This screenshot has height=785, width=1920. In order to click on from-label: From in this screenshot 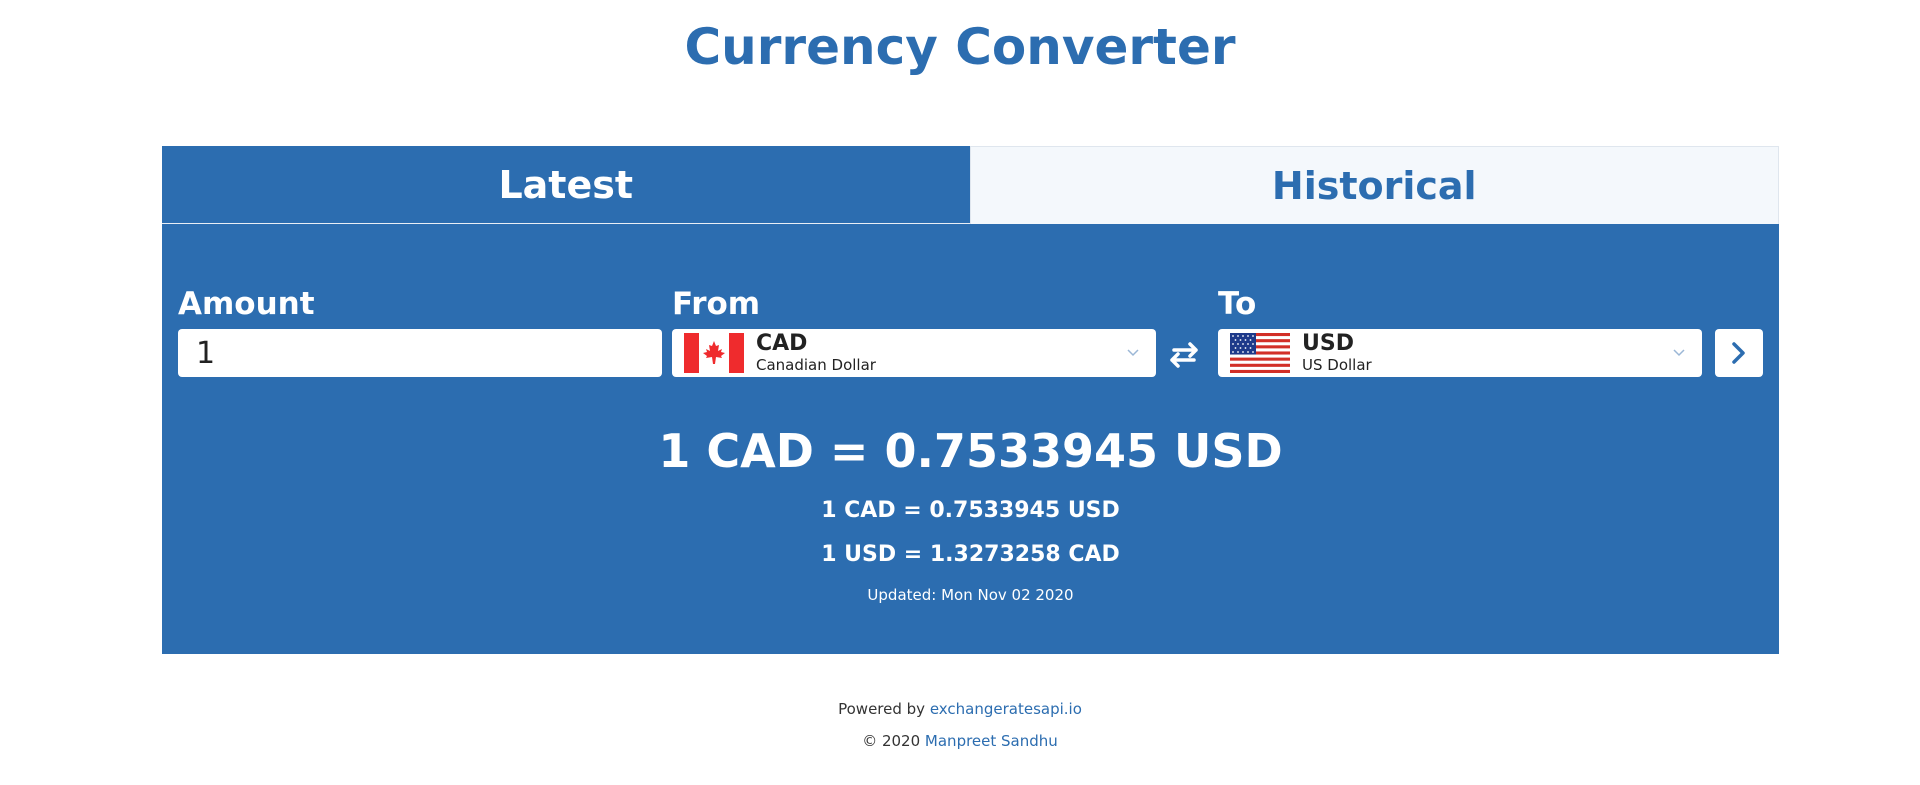, I will do `click(716, 304)`.